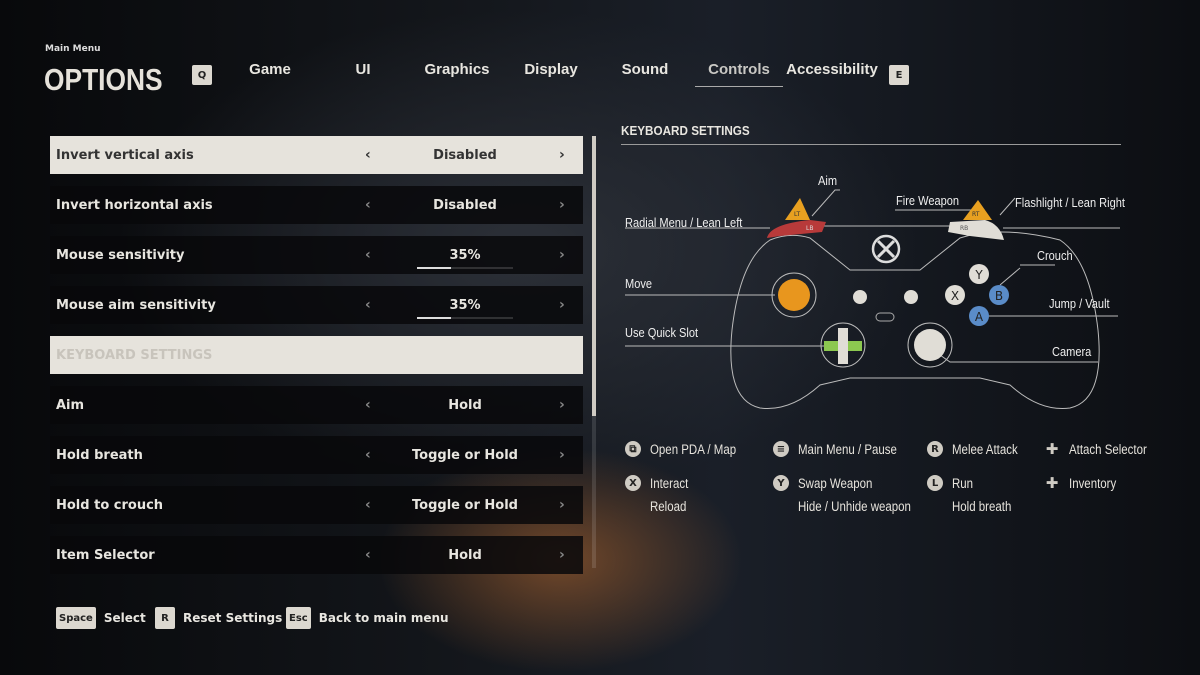  Describe the element at coordinates (1055, 255) in the screenshot. I see `label-crouch: Crouch` at that location.